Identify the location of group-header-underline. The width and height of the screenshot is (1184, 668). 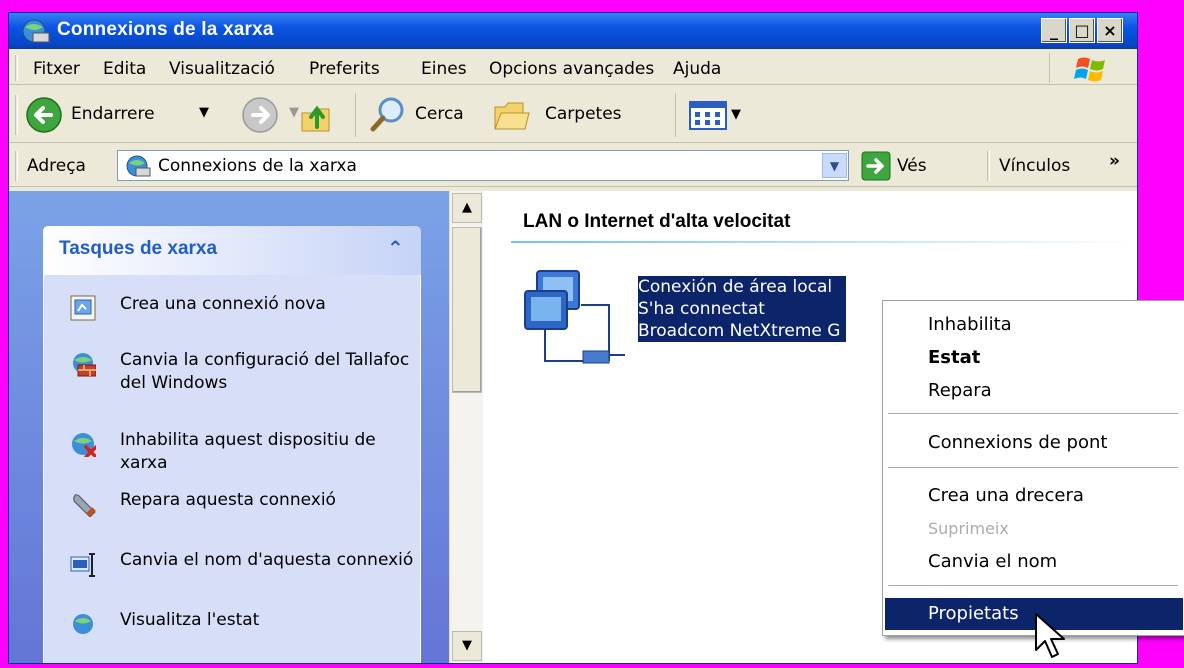
(824, 242).